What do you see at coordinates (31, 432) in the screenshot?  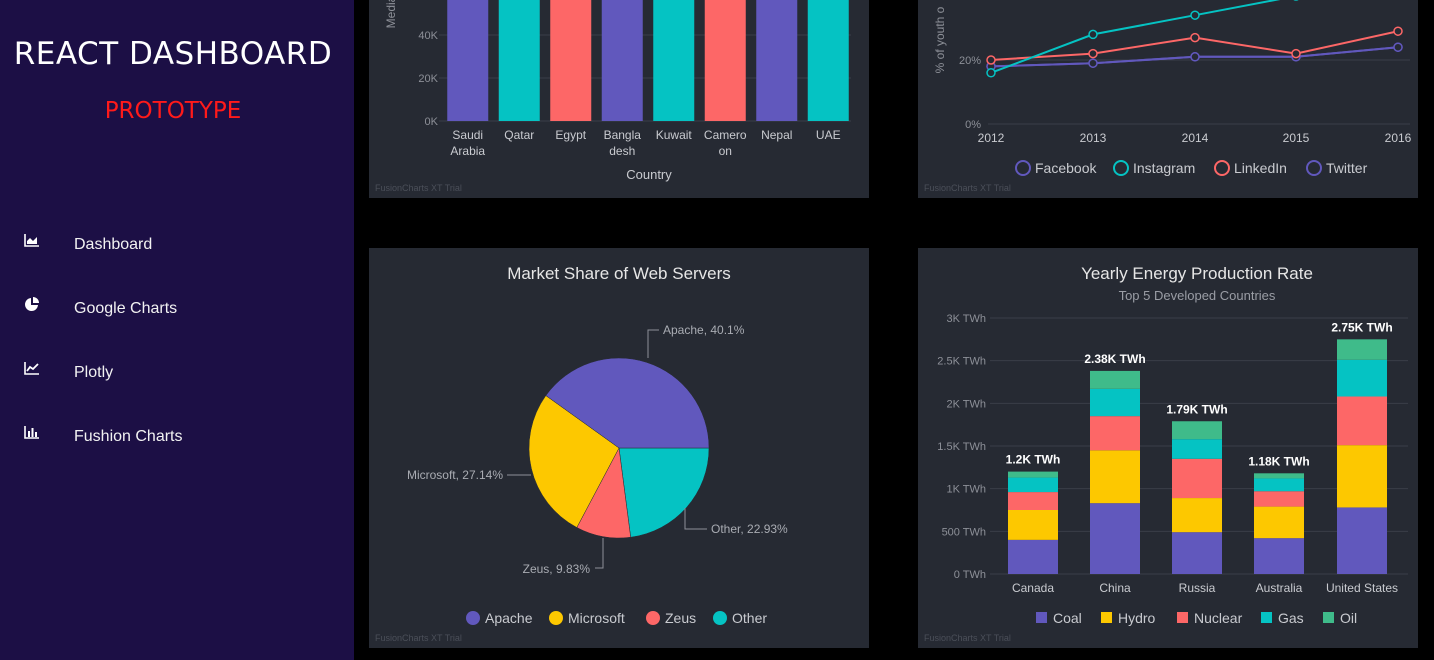 I see `bar-chart-icon` at bounding box center [31, 432].